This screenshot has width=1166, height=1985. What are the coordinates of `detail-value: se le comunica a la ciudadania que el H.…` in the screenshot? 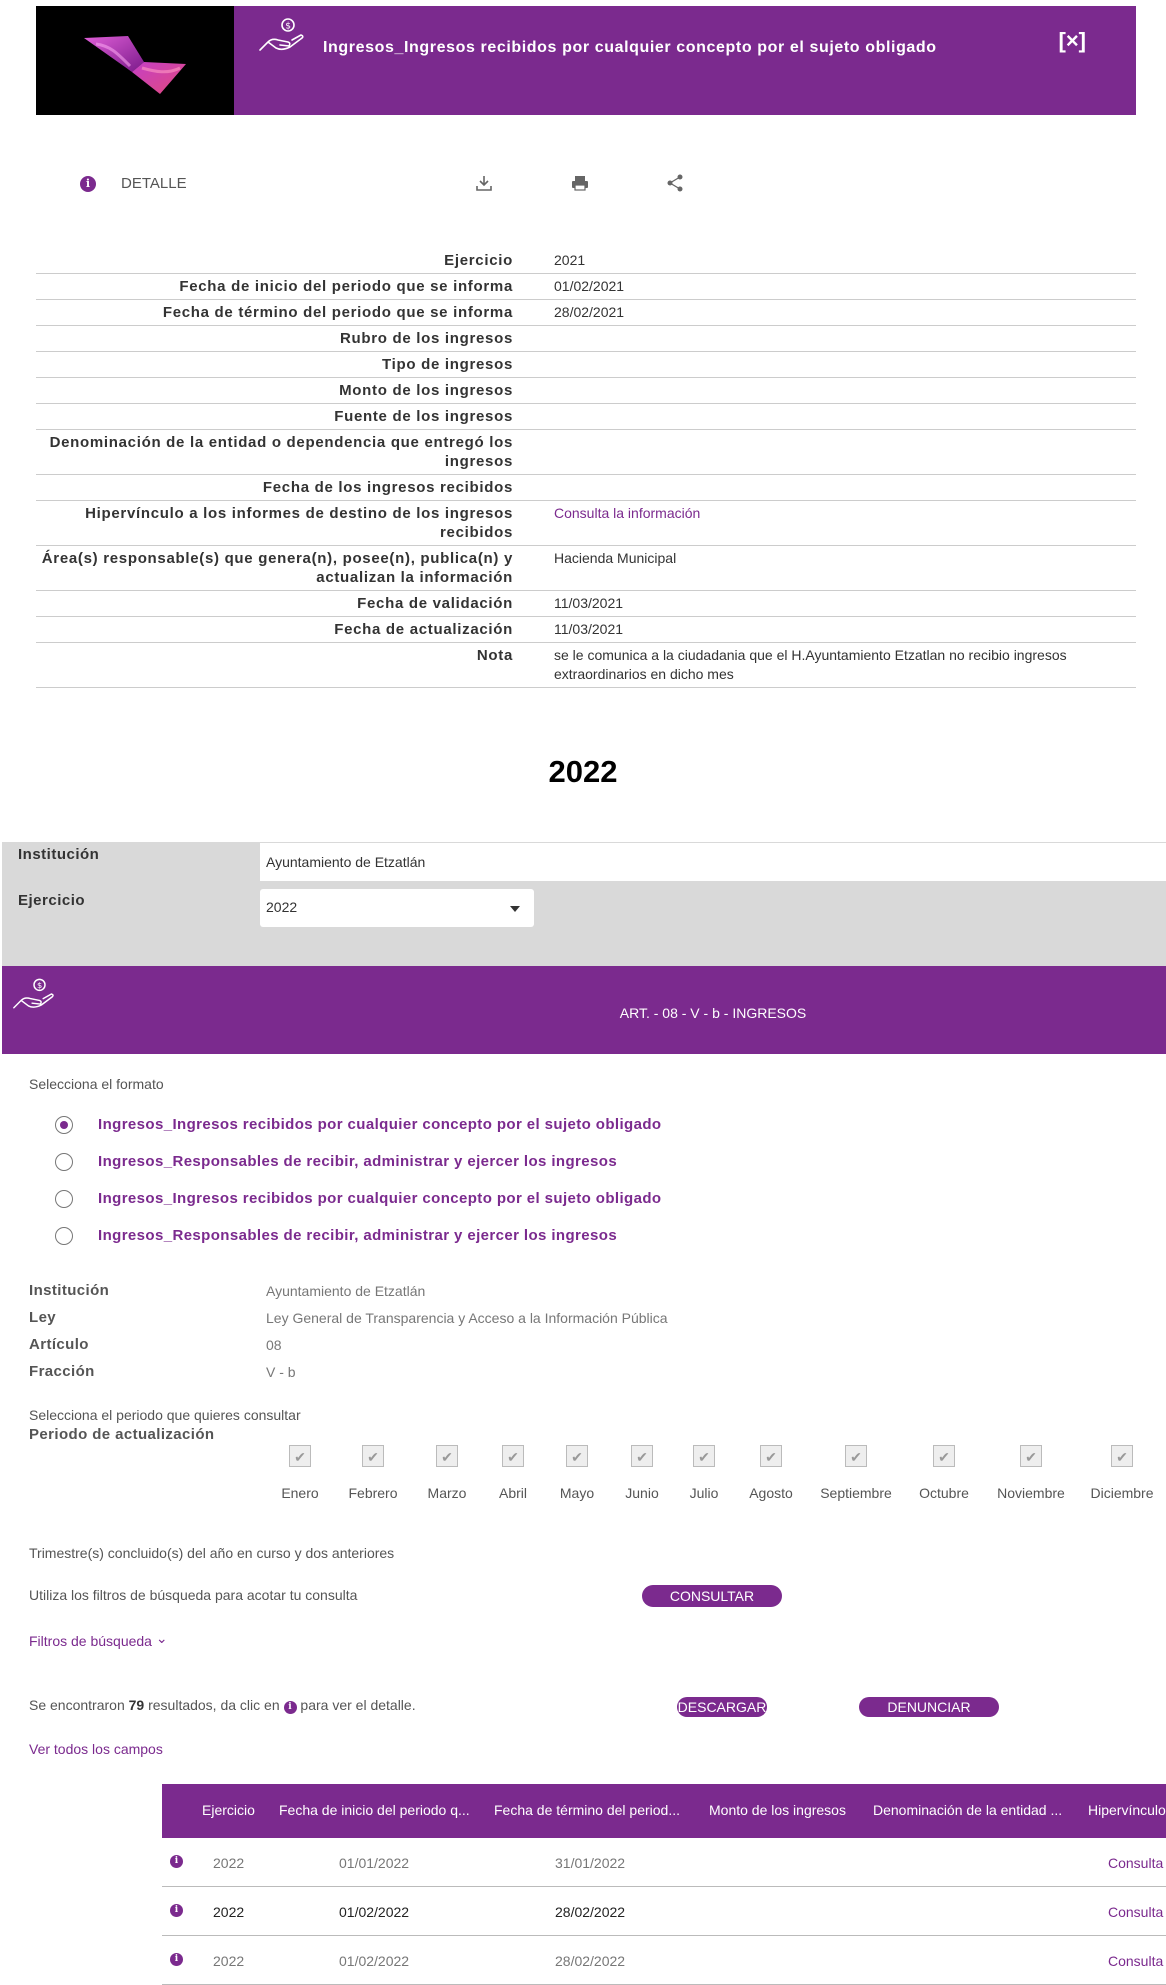 It's located at (810, 664).